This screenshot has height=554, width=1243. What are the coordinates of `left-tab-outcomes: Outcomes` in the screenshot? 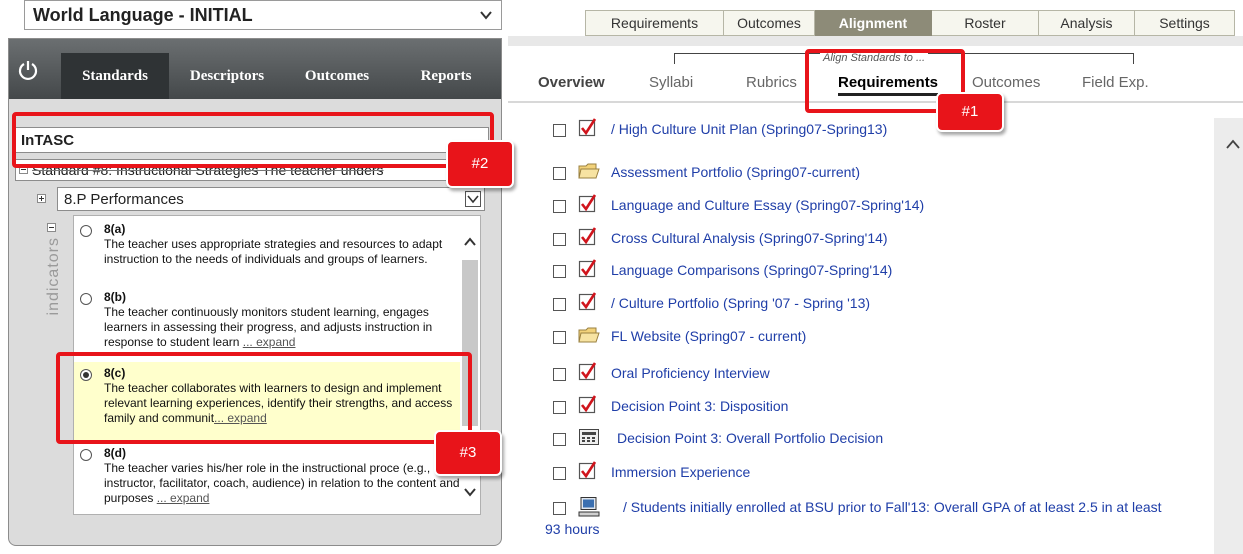 It's located at (337, 76).